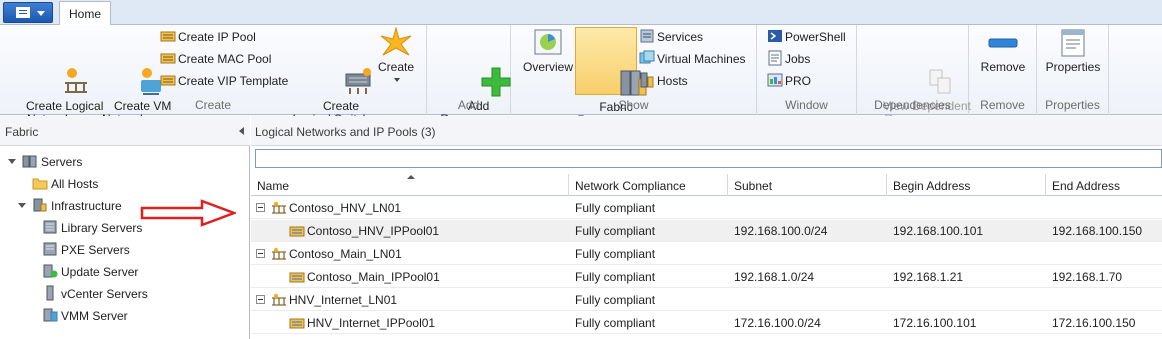 The image size is (1162, 339). I want to click on ribbon-group-properties: Properties Properties, so click(1073, 70).